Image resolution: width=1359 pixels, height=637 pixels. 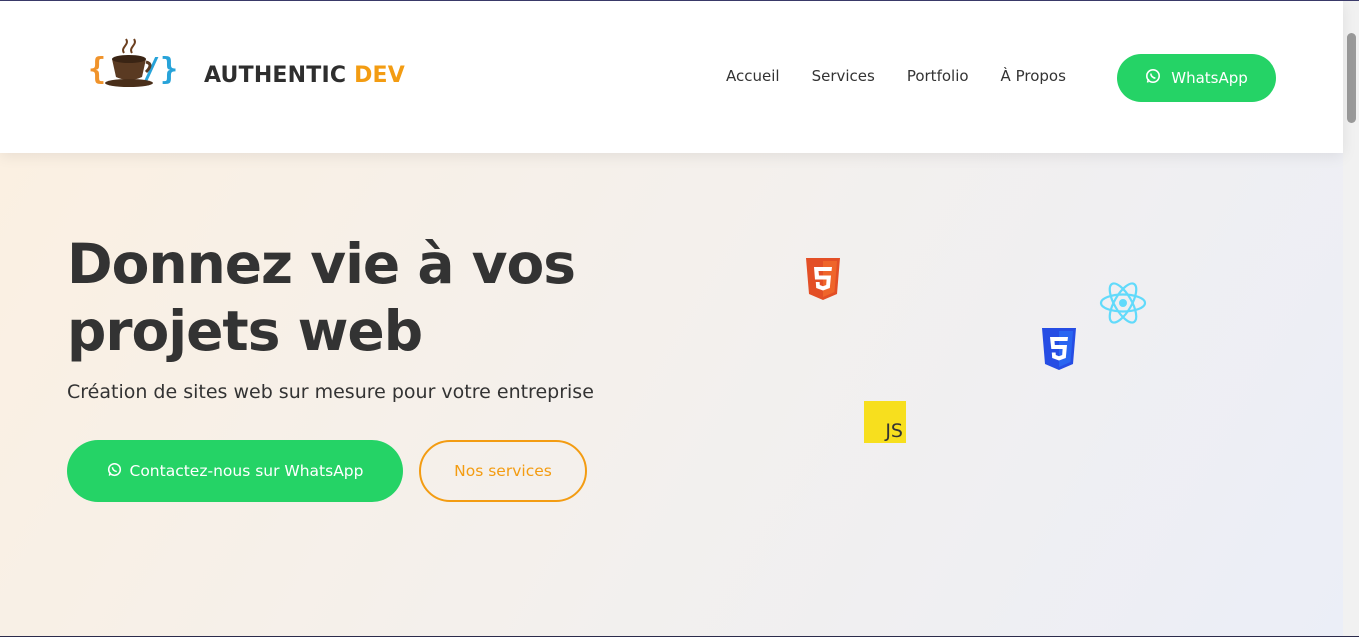 I want to click on brand-name: AUTHENTIC DEV, so click(x=304, y=75).